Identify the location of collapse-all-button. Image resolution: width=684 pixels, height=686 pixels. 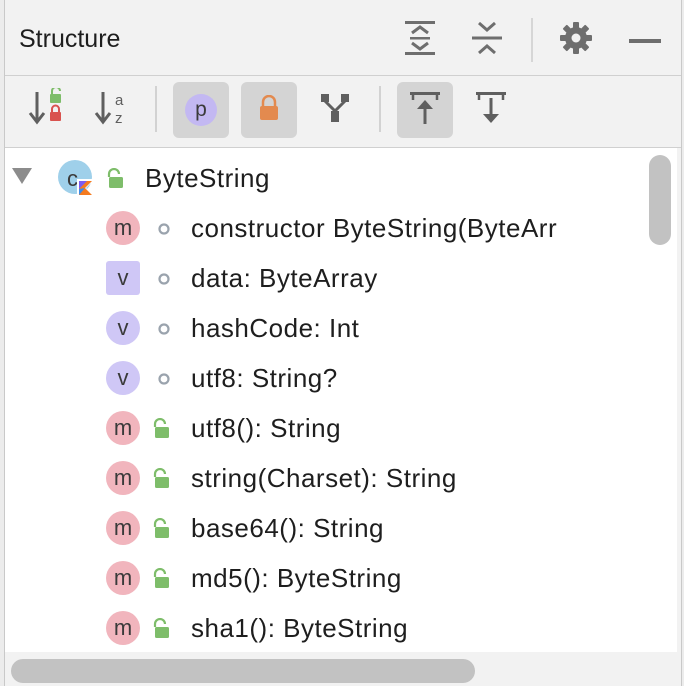
(487, 40).